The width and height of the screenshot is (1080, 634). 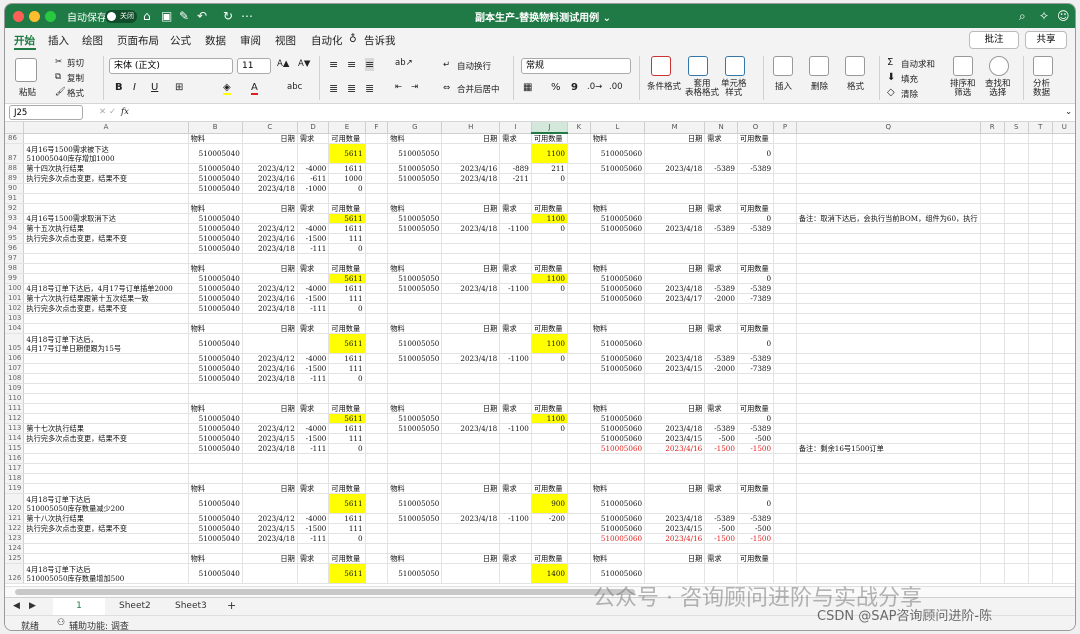 What do you see at coordinates (313, 518) in the screenshot?
I see `cell: -4000` at bounding box center [313, 518].